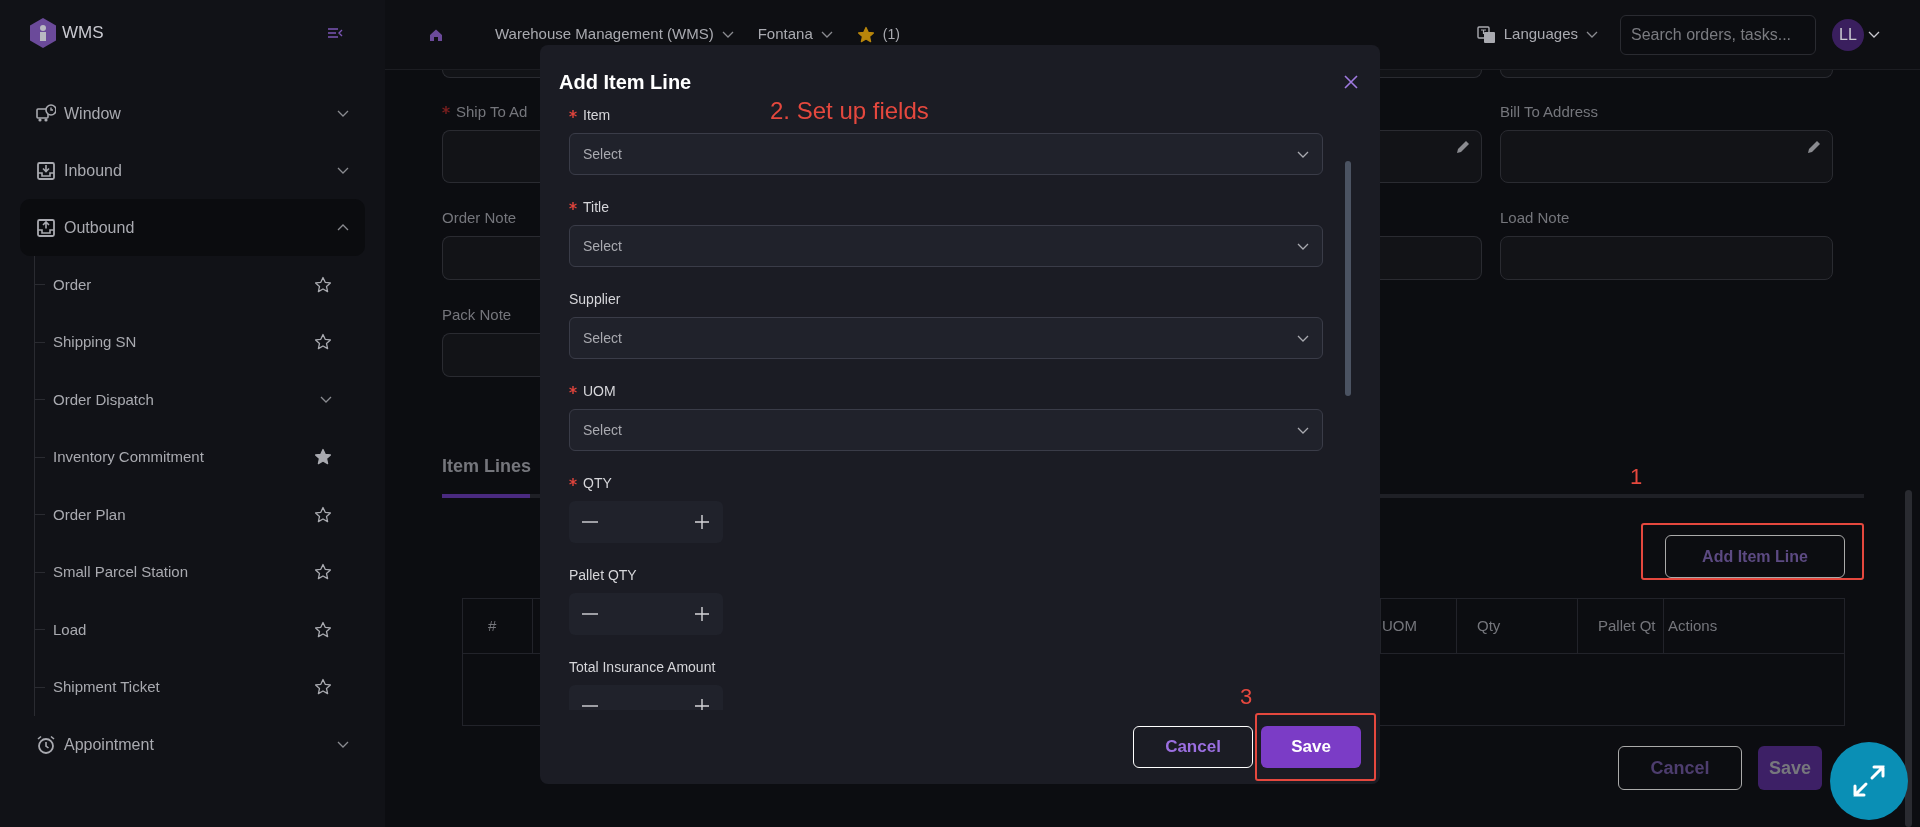  Describe the element at coordinates (46, 744) in the screenshot. I see `alarm-clock-icon` at that location.